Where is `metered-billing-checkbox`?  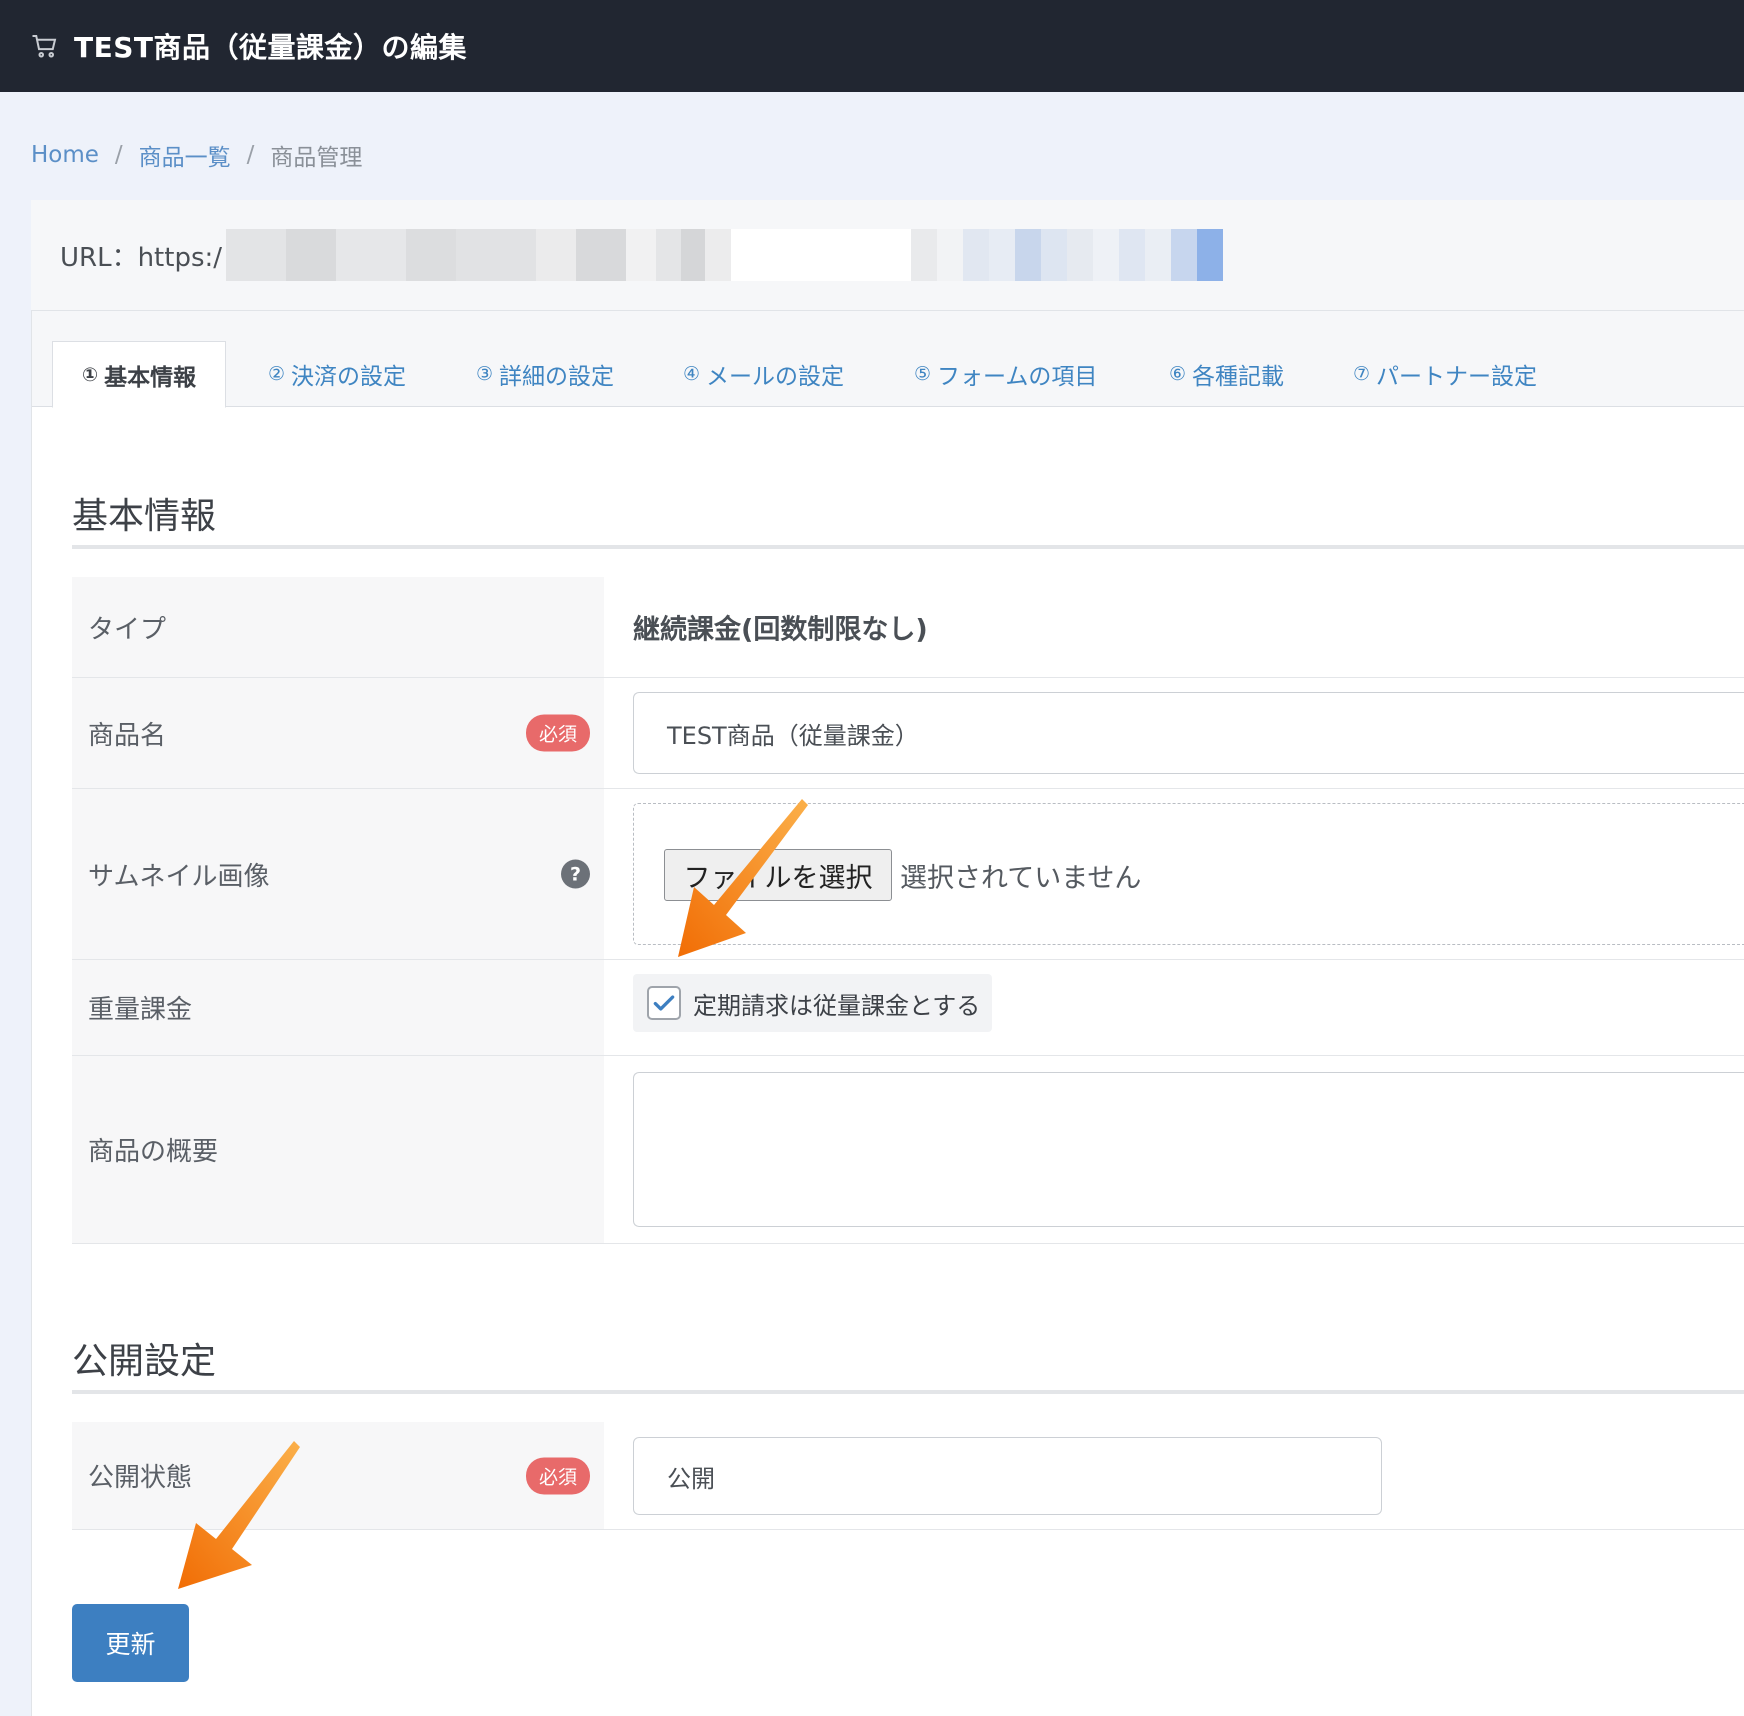
metered-billing-checkbox is located at coordinates (664, 1003).